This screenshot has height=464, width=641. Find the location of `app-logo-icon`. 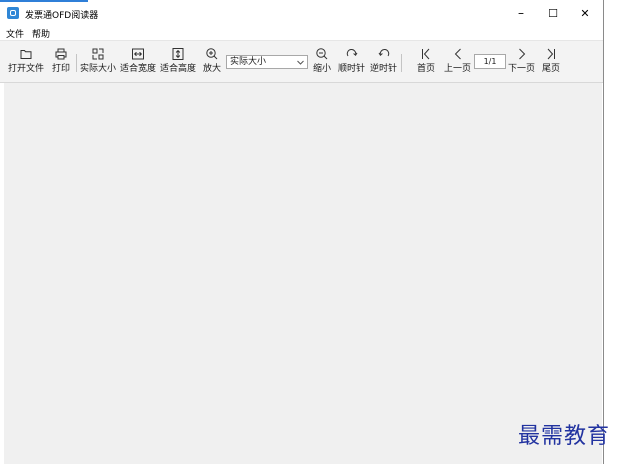

app-logo-icon is located at coordinates (13, 13).